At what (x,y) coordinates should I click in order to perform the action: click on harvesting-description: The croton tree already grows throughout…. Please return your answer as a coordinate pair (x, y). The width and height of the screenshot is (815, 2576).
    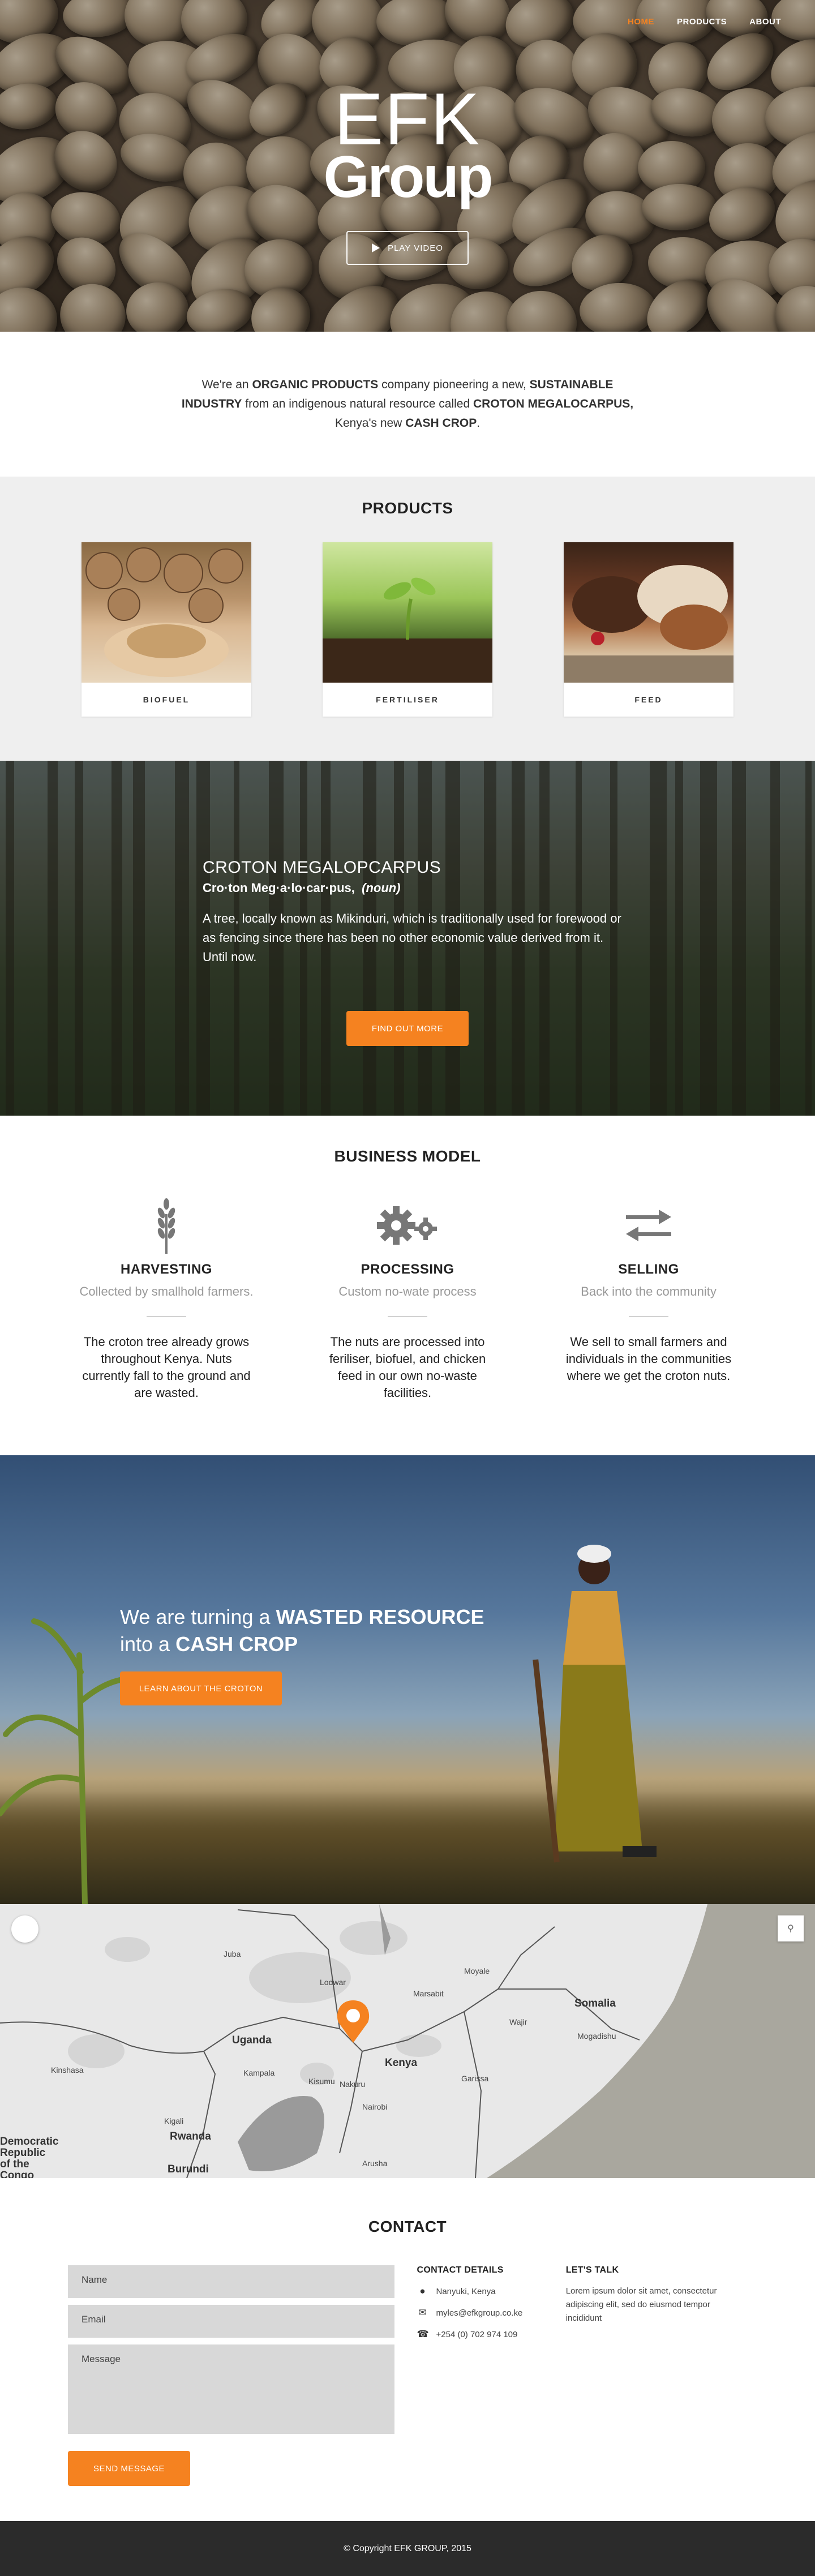
    Looking at the image, I should click on (166, 1367).